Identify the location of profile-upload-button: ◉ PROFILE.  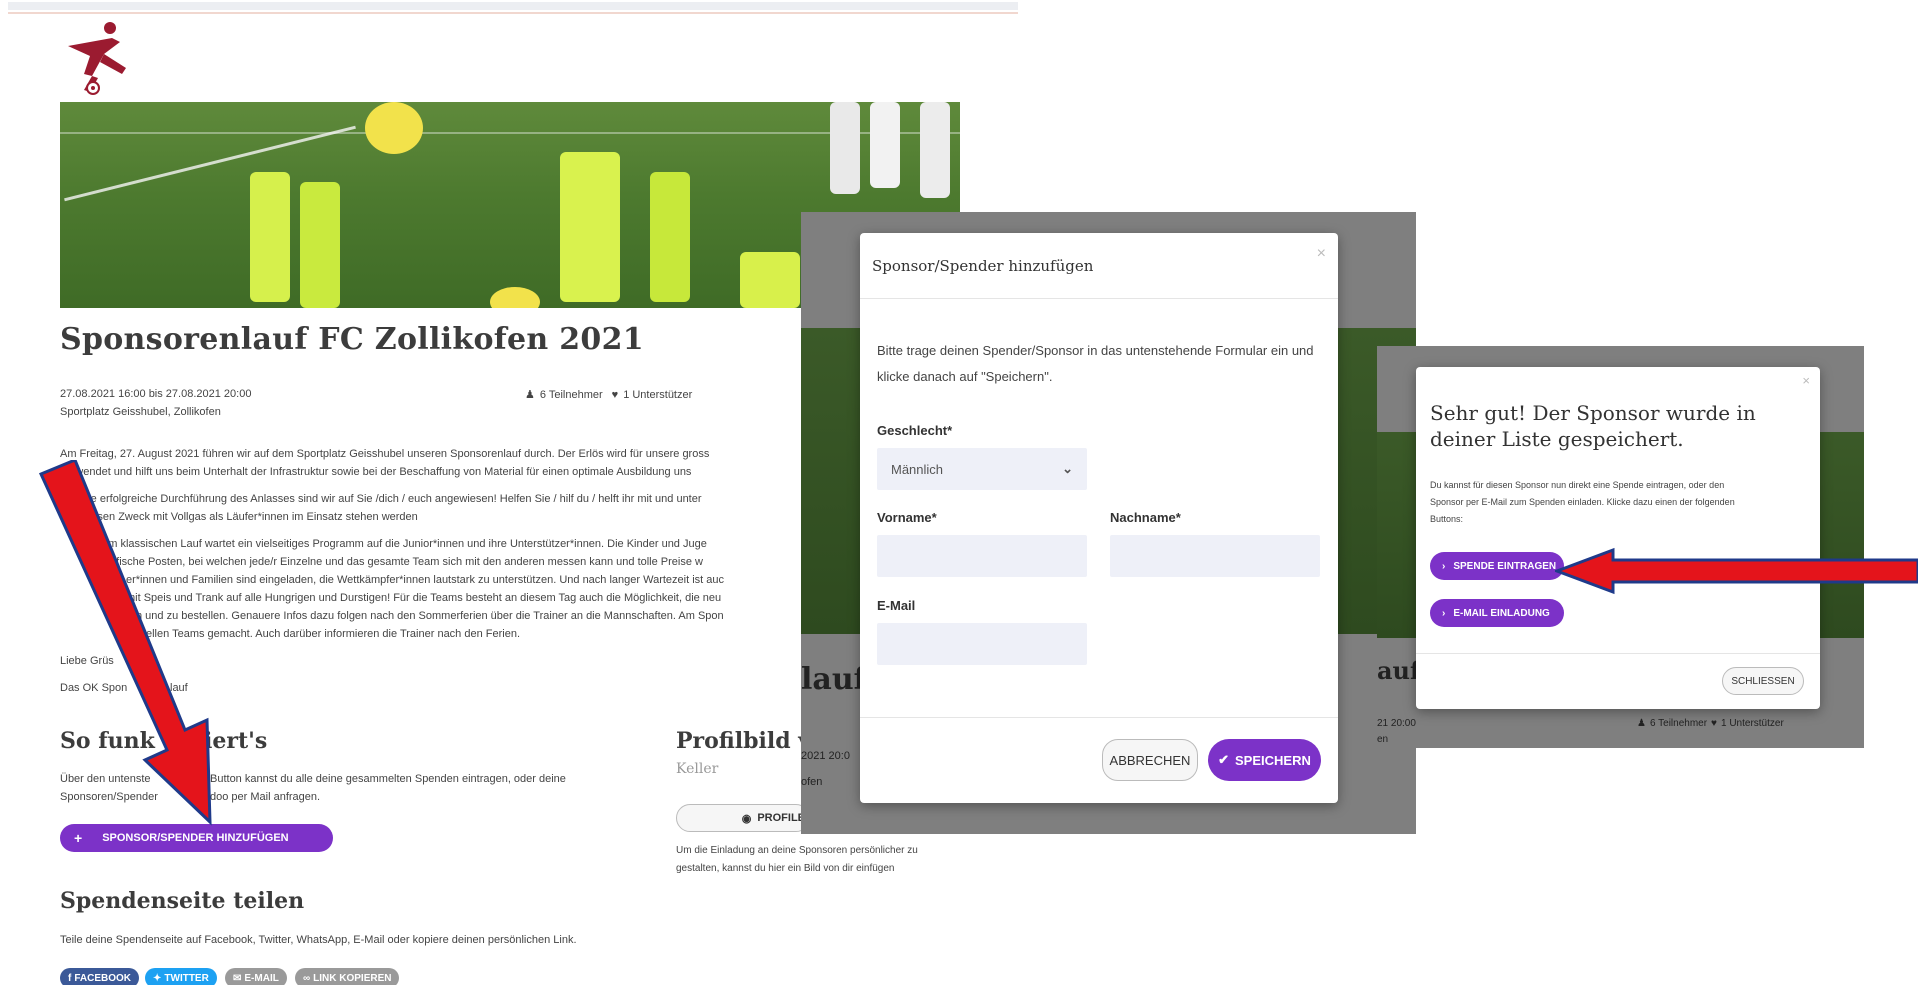
(743, 818).